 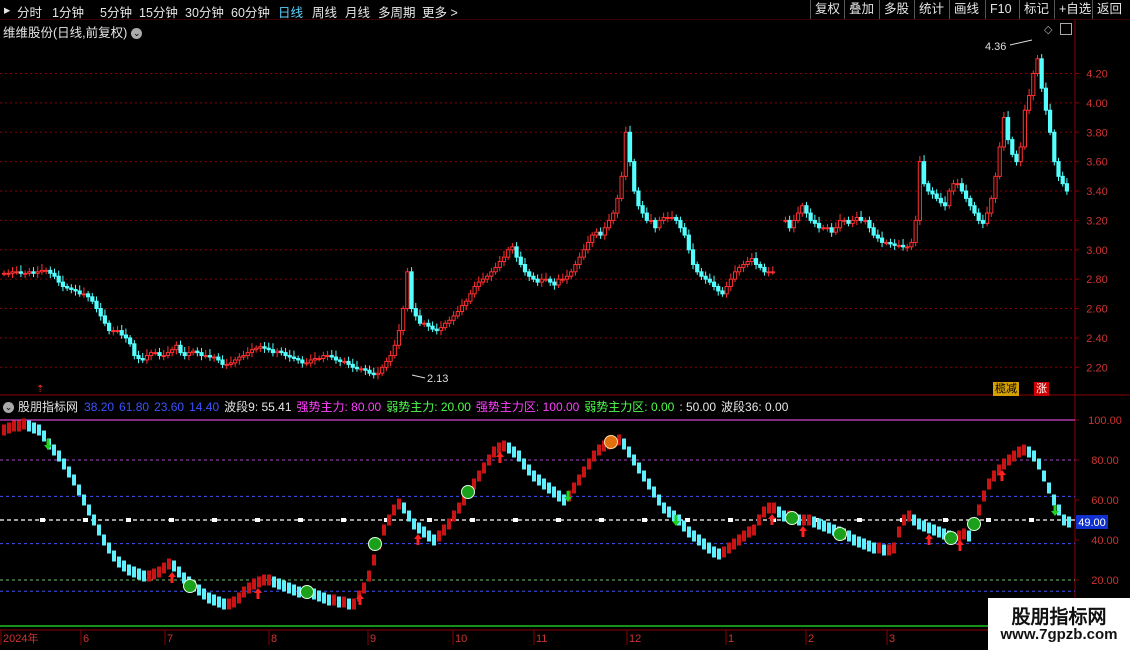 What do you see at coordinates (170, 639) in the screenshot?
I see `date-tick-label: 7` at bounding box center [170, 639].